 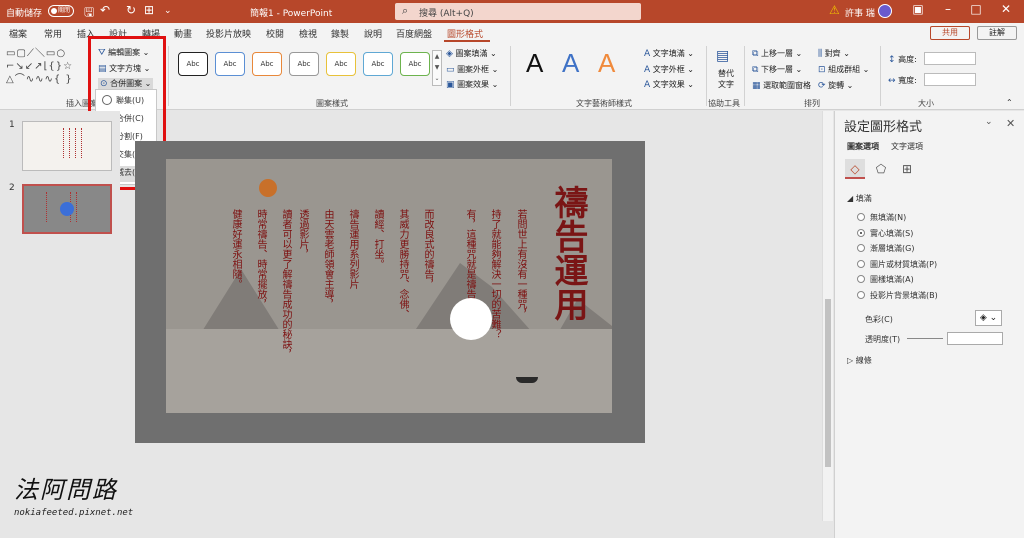 I want to click on send-backward-button: ⧉ 下移一層 ⌄, so click(x=777, y=69).